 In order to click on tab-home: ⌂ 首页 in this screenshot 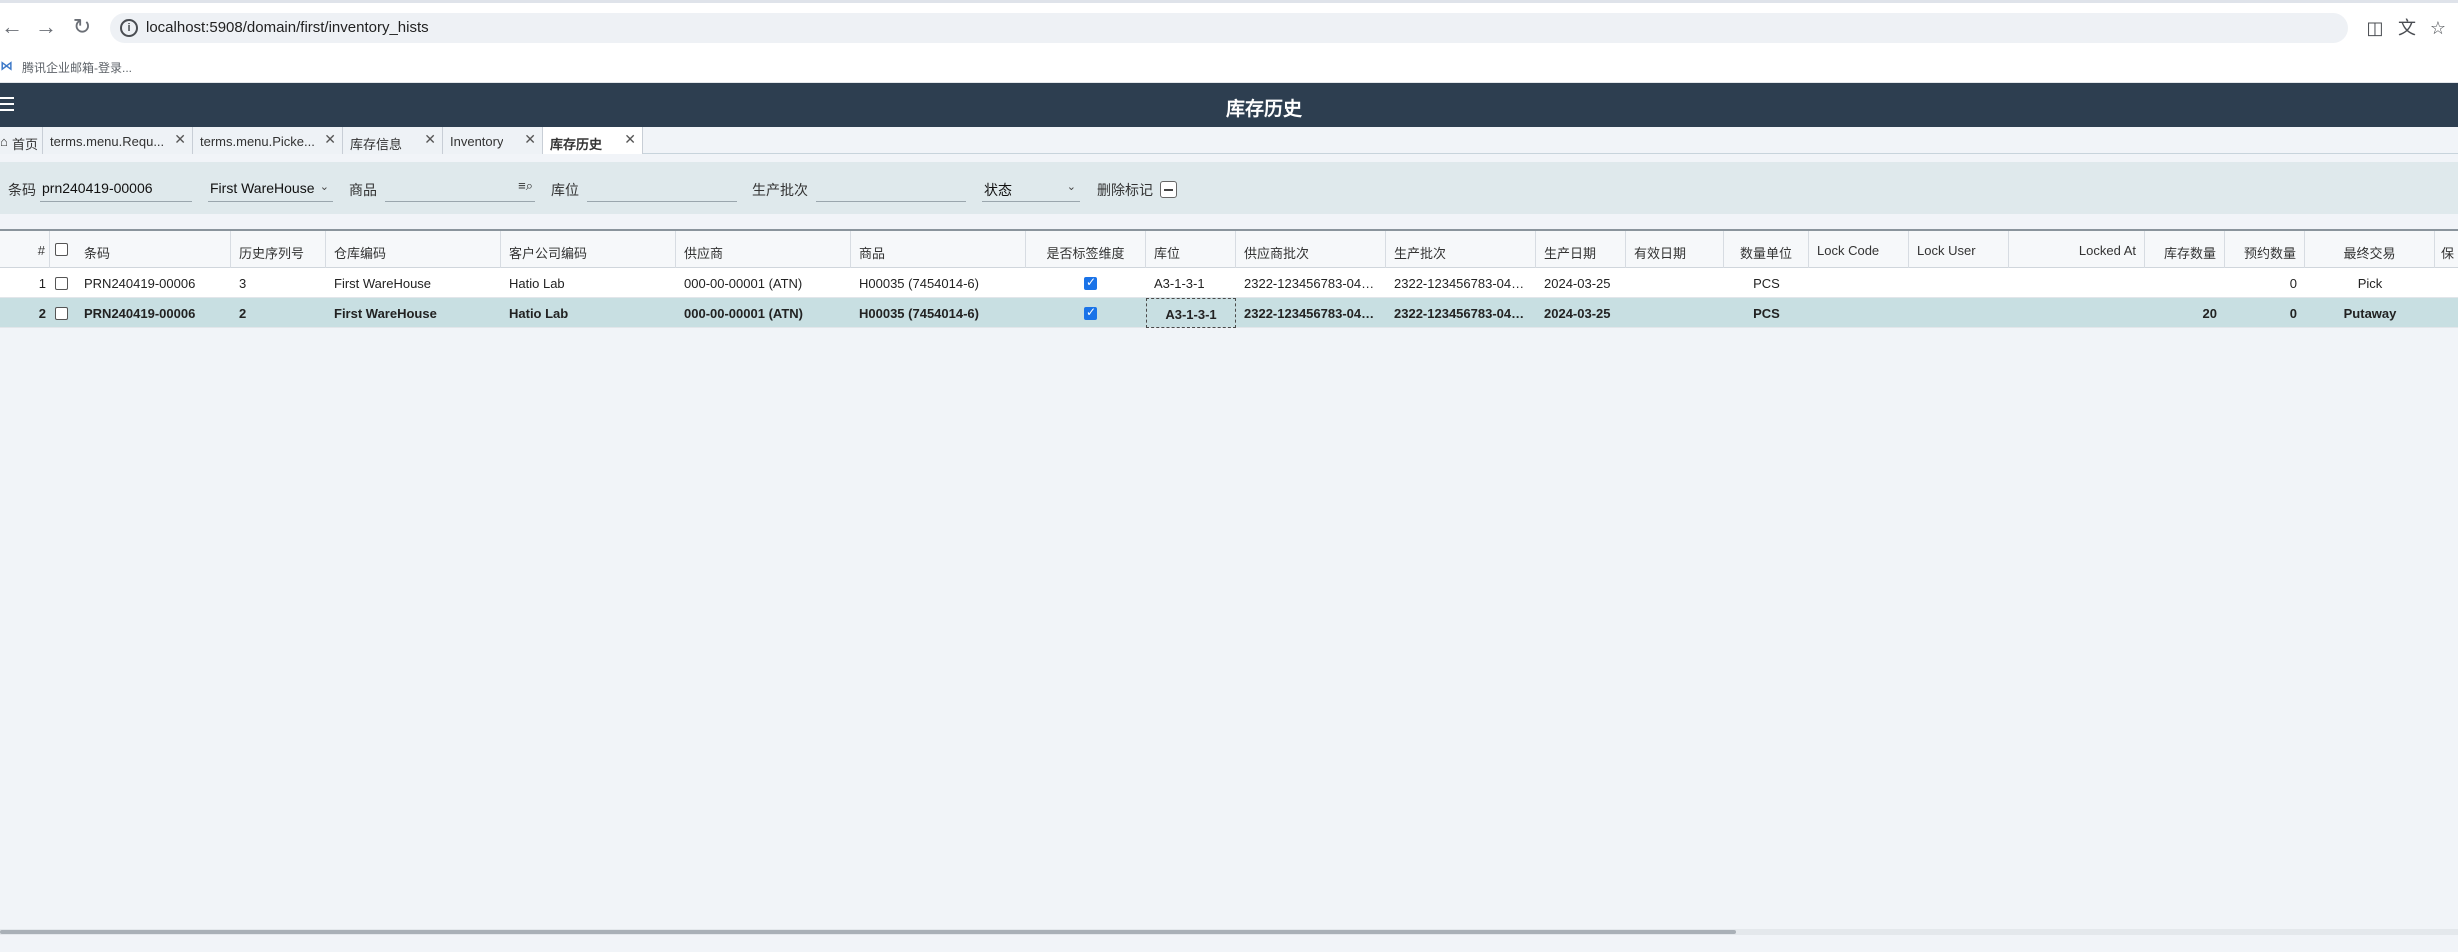, I will do `click(21, 140)`.